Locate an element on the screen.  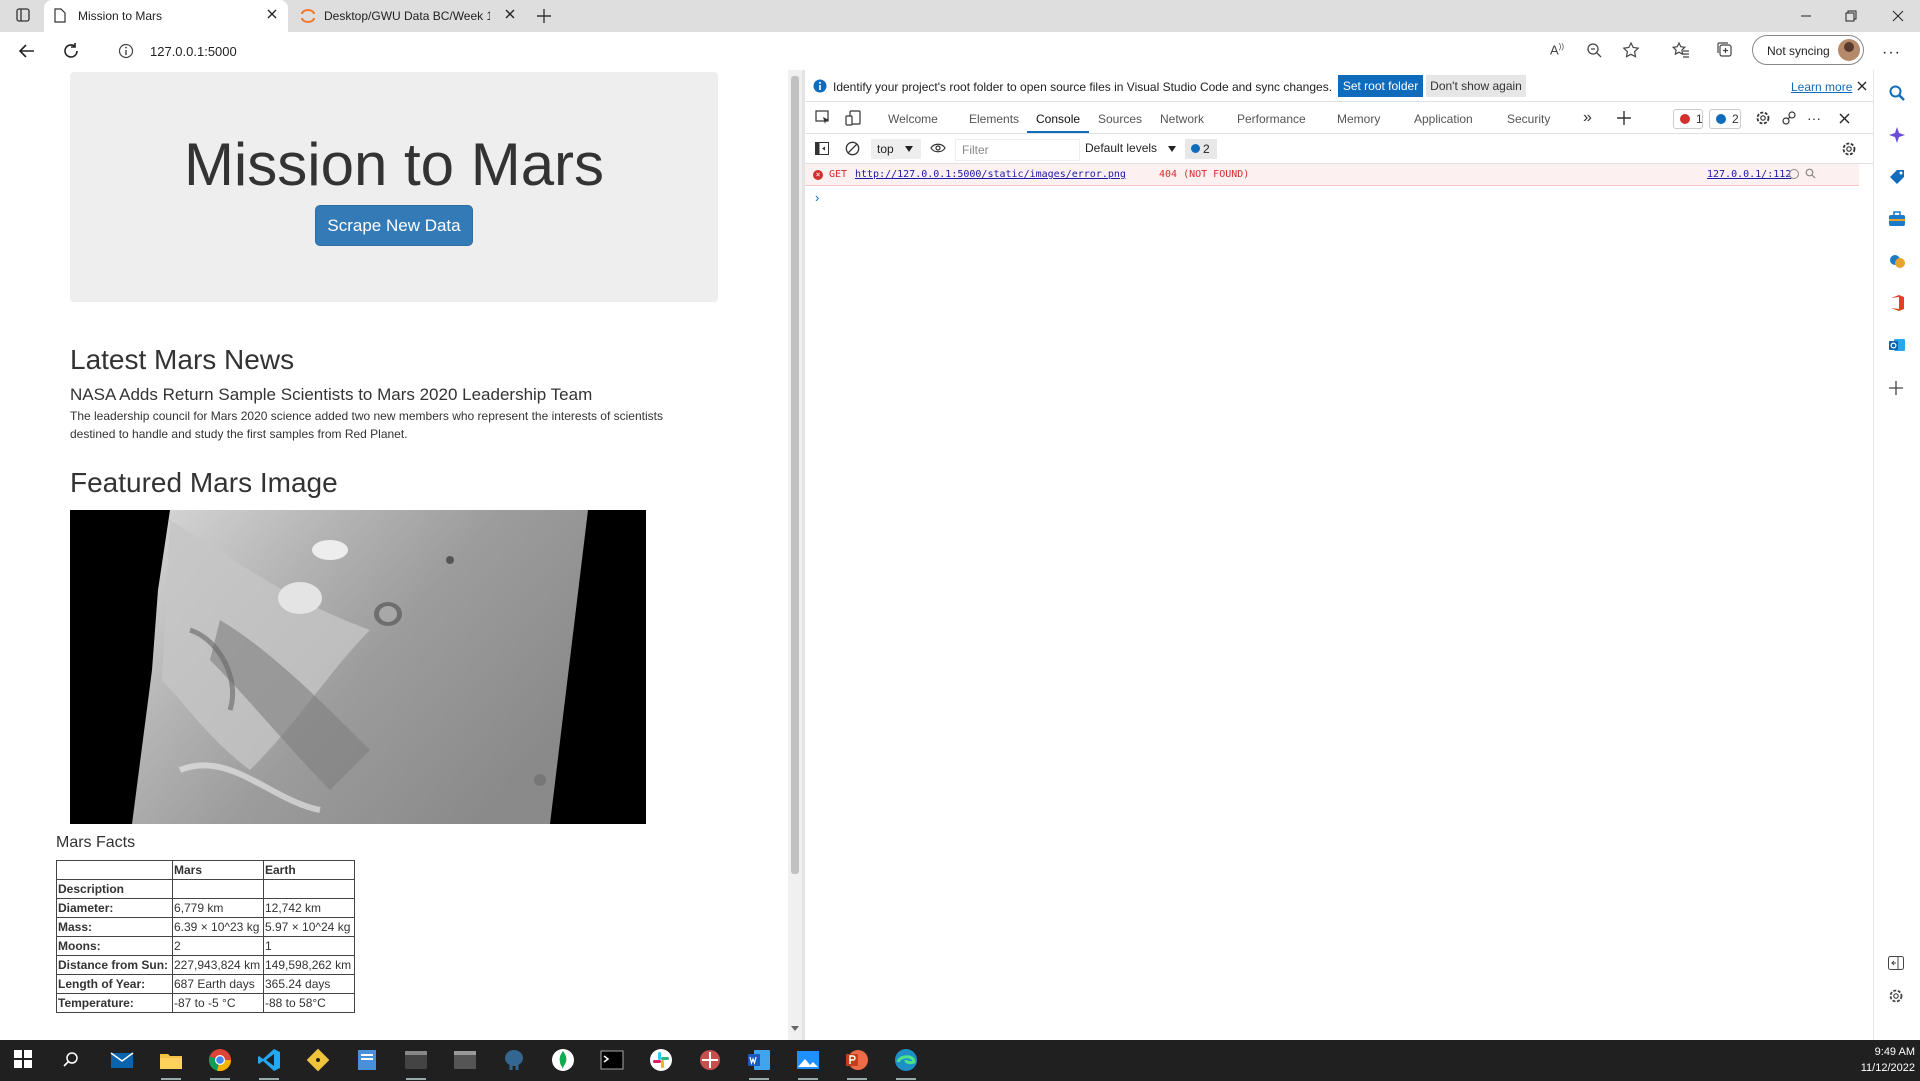
sidebar-settings-icon is located at coordinates (1896, 996).